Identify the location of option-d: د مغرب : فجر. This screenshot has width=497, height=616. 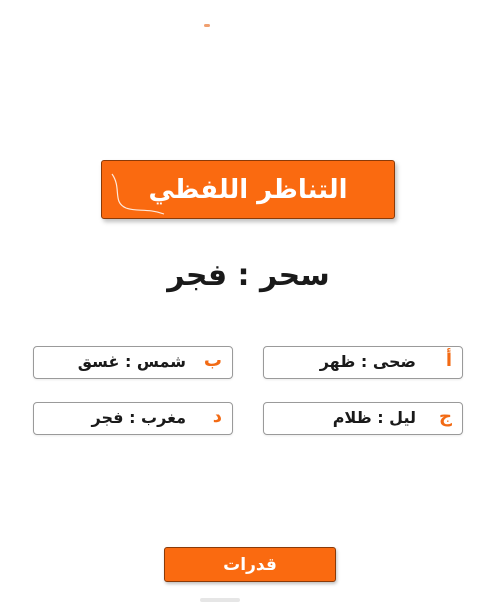
(133, 418).